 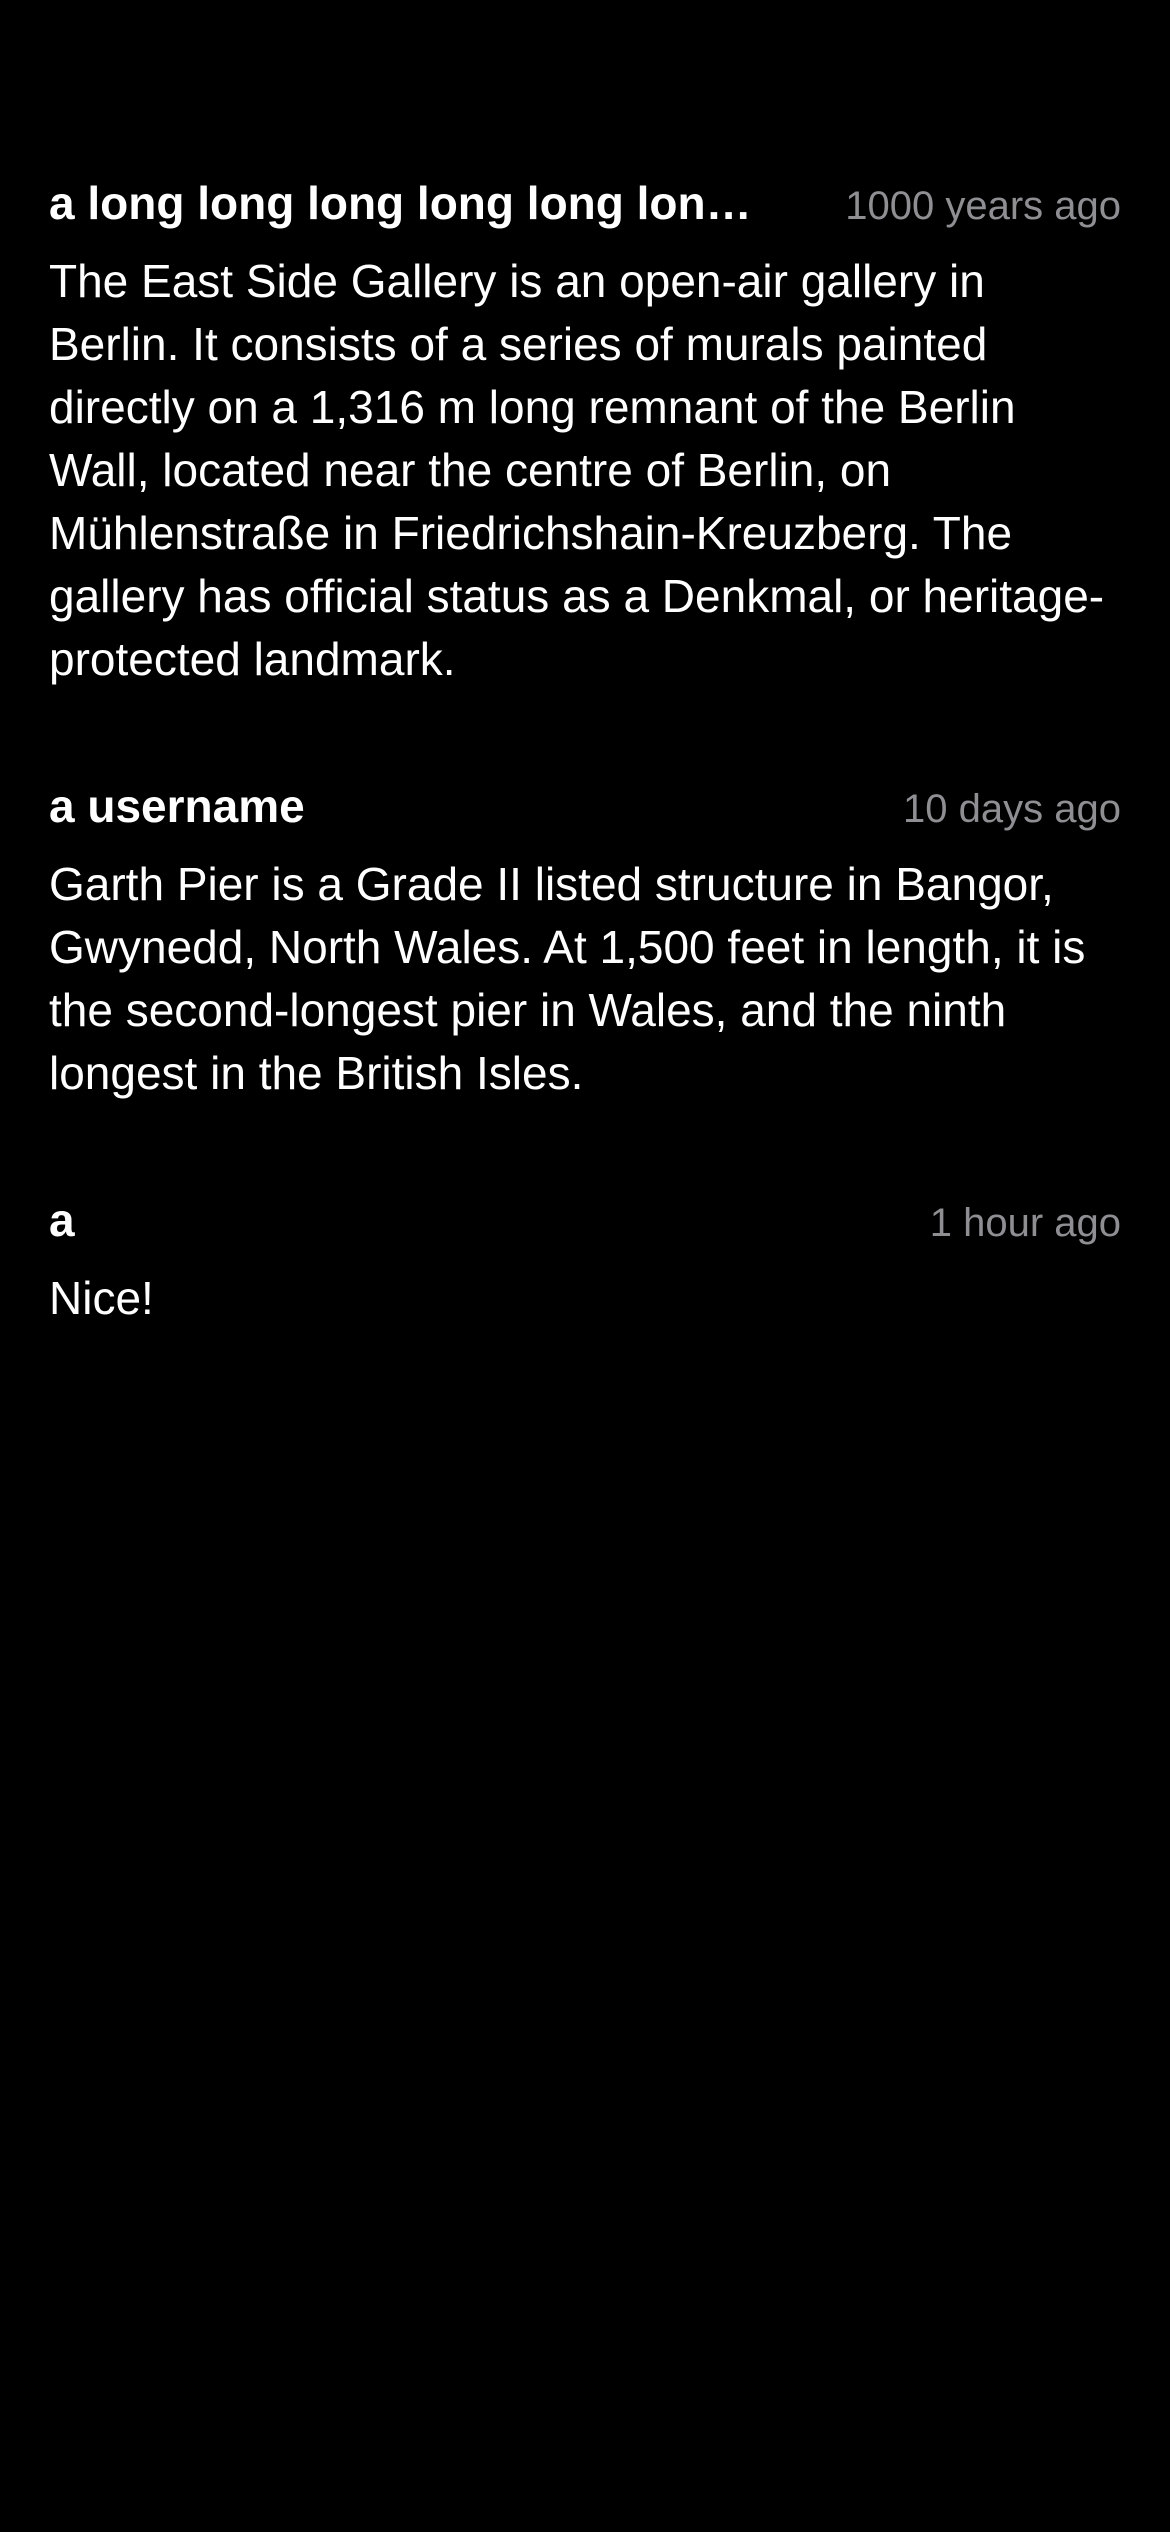 I want to click on comment-header: a username 10 days ago, so click(x=585, y=806).